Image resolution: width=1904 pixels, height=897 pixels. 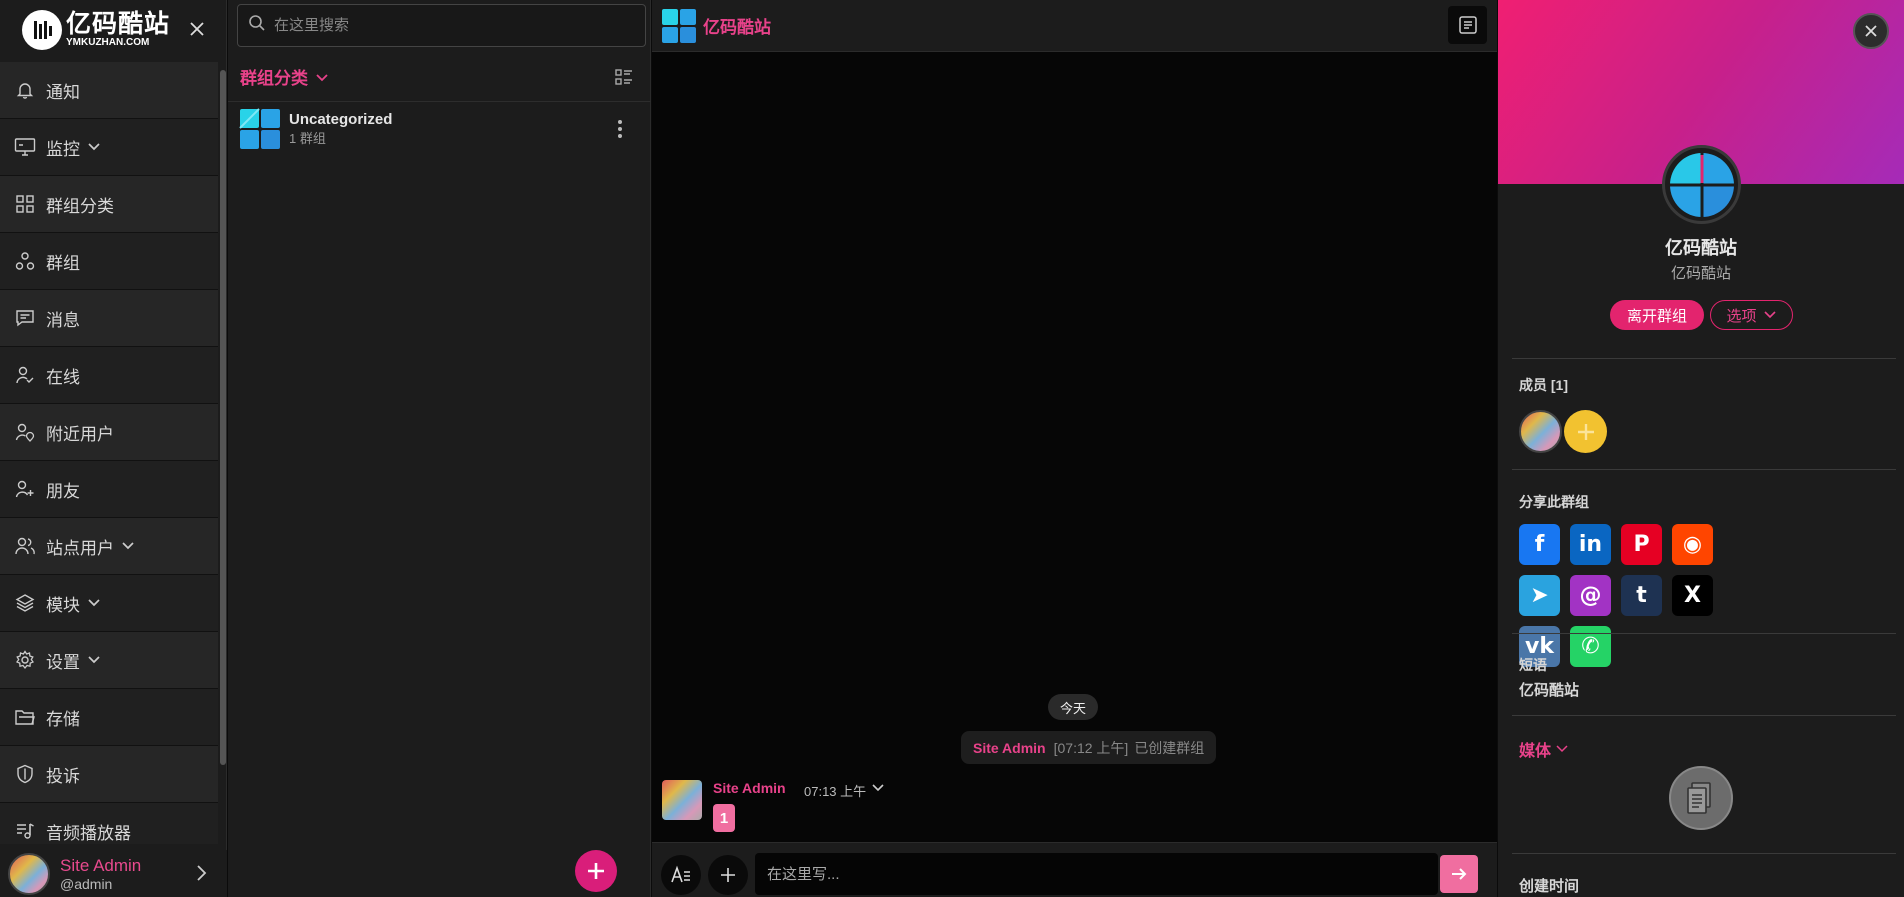 I want to click on sidebar-scrollbar, so click(x=222, y=455).